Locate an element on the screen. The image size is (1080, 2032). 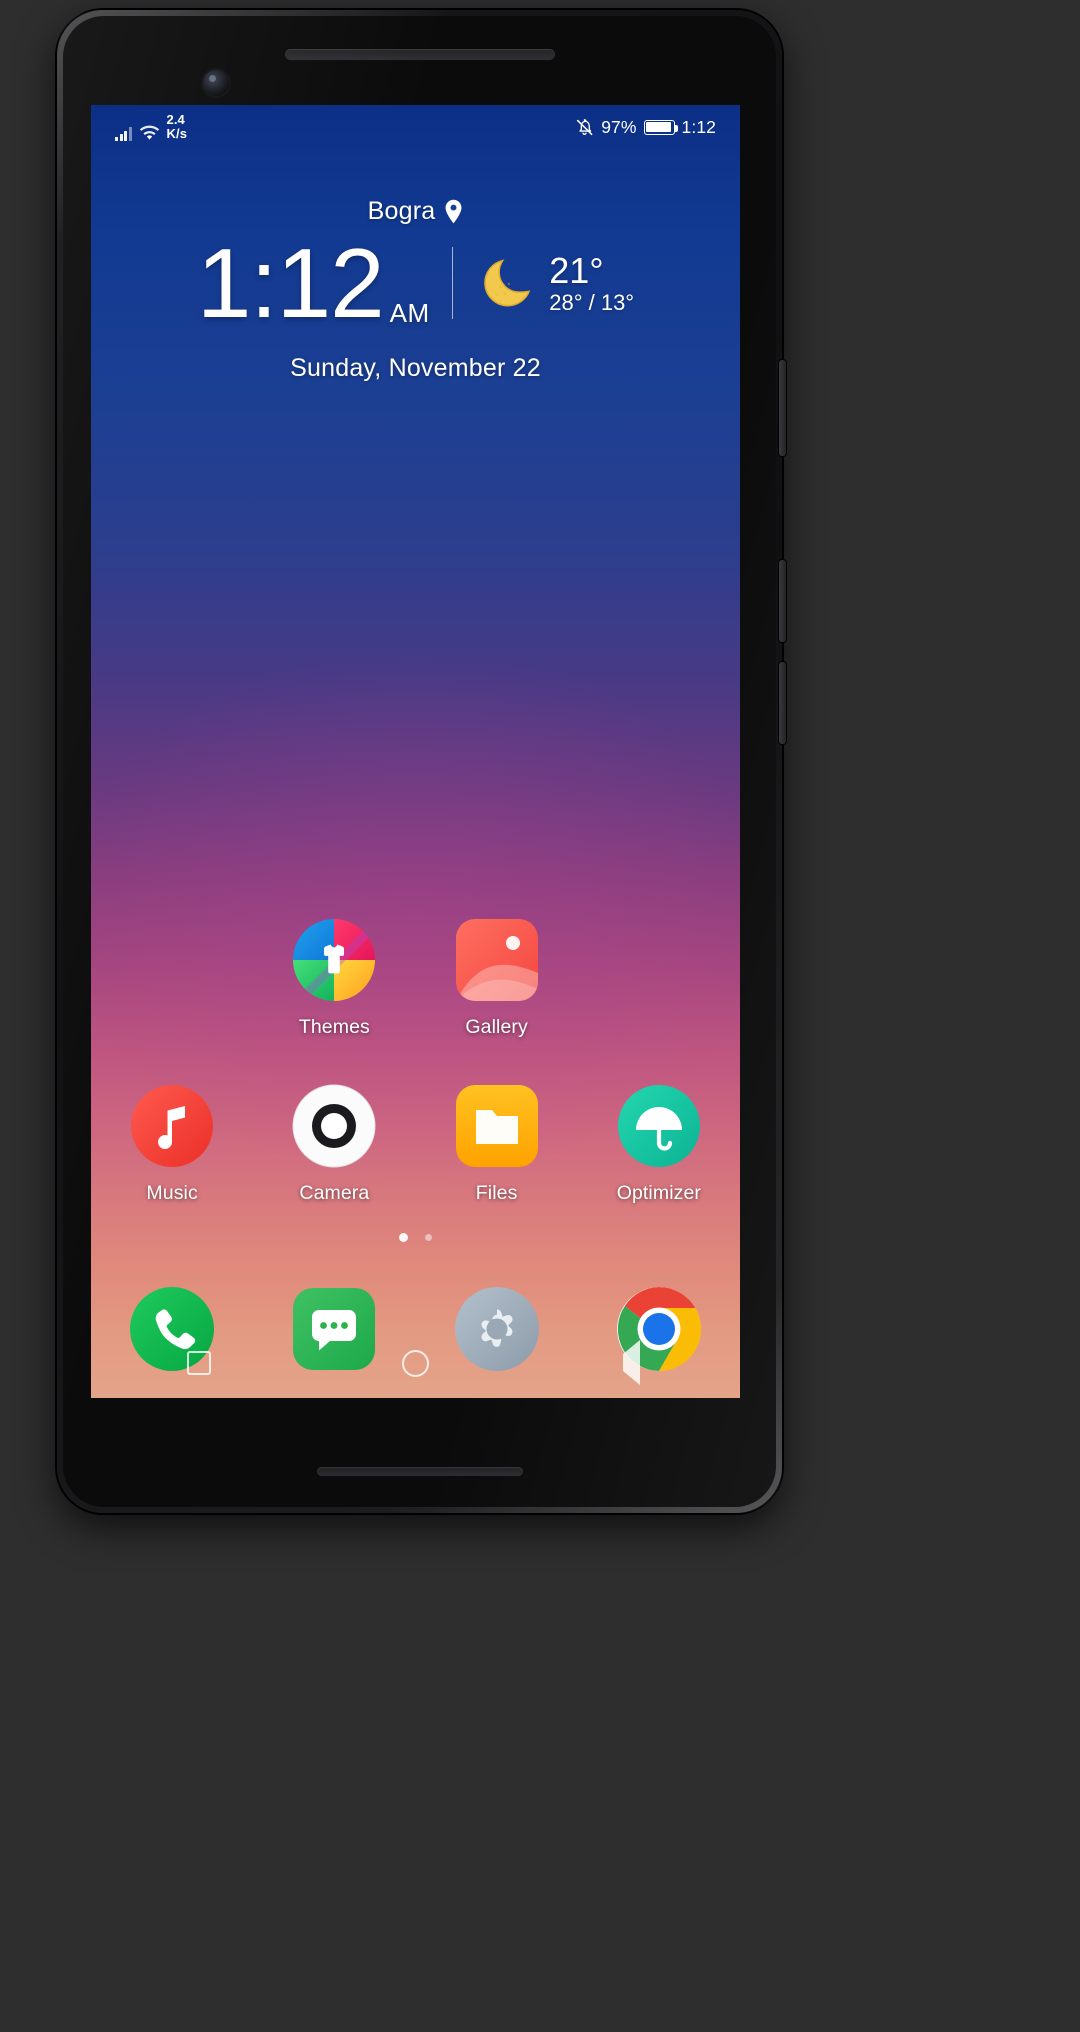
app-label: Optimizer is located at coordinates (659, 1193).